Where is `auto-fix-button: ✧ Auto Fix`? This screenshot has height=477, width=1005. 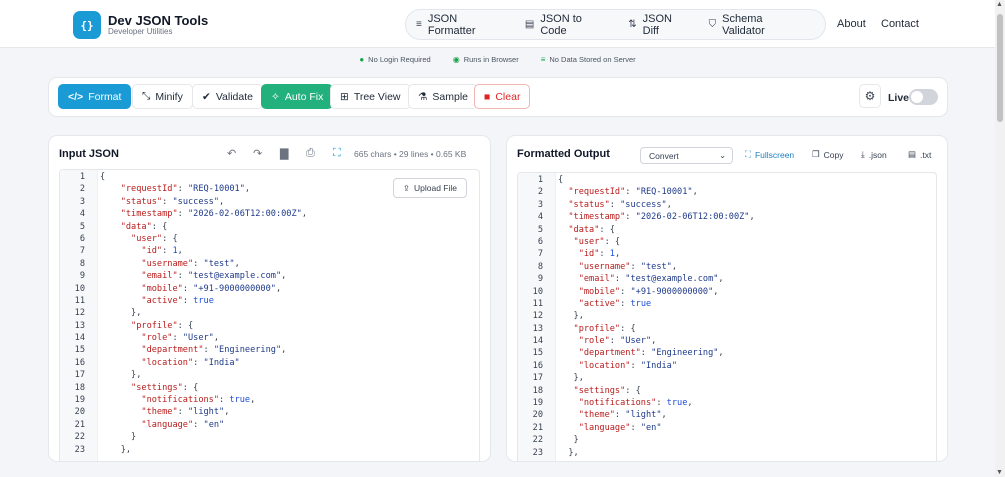 auto-fix-button: ✧ Auto Fix is located at coordinates (297, 96).